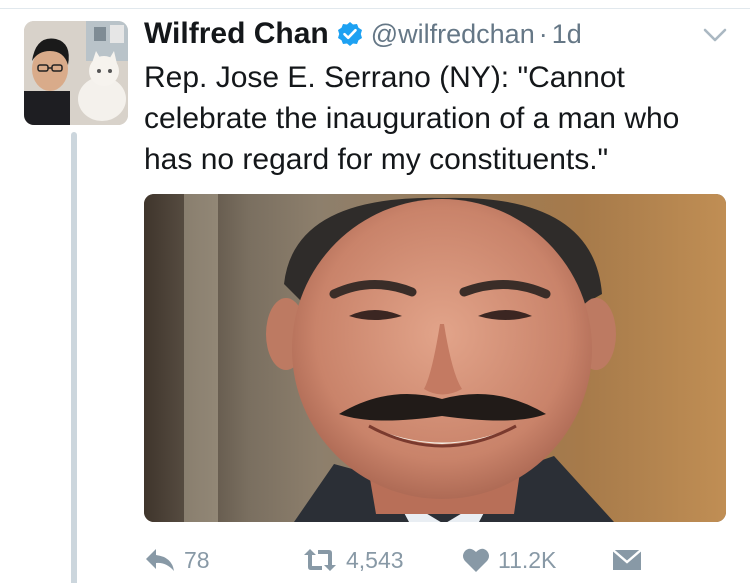  I want to click on direct-message-button, so click(627, 560).